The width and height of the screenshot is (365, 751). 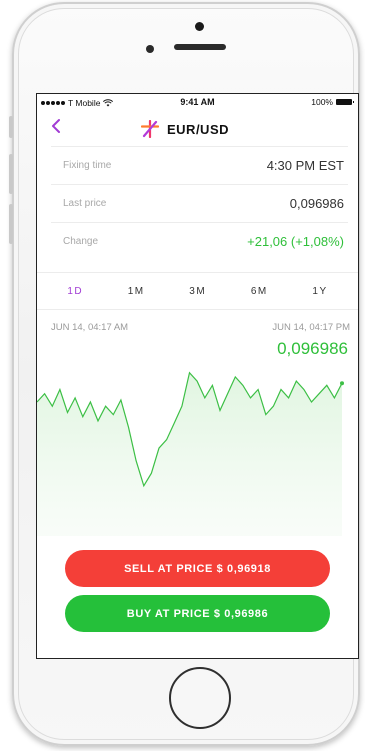 What do you see at coordinates (199, 26) in the screenshot?
I see `camera-icon` at bounding box center [199, 26].